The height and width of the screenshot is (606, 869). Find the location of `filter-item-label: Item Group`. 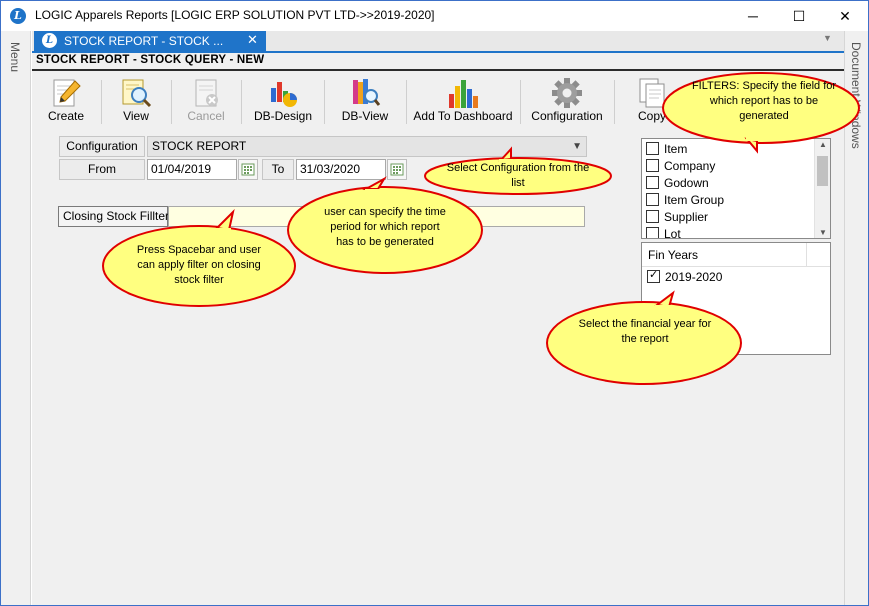

filter-item-label: Item Group is located at coordinates (694, 200).